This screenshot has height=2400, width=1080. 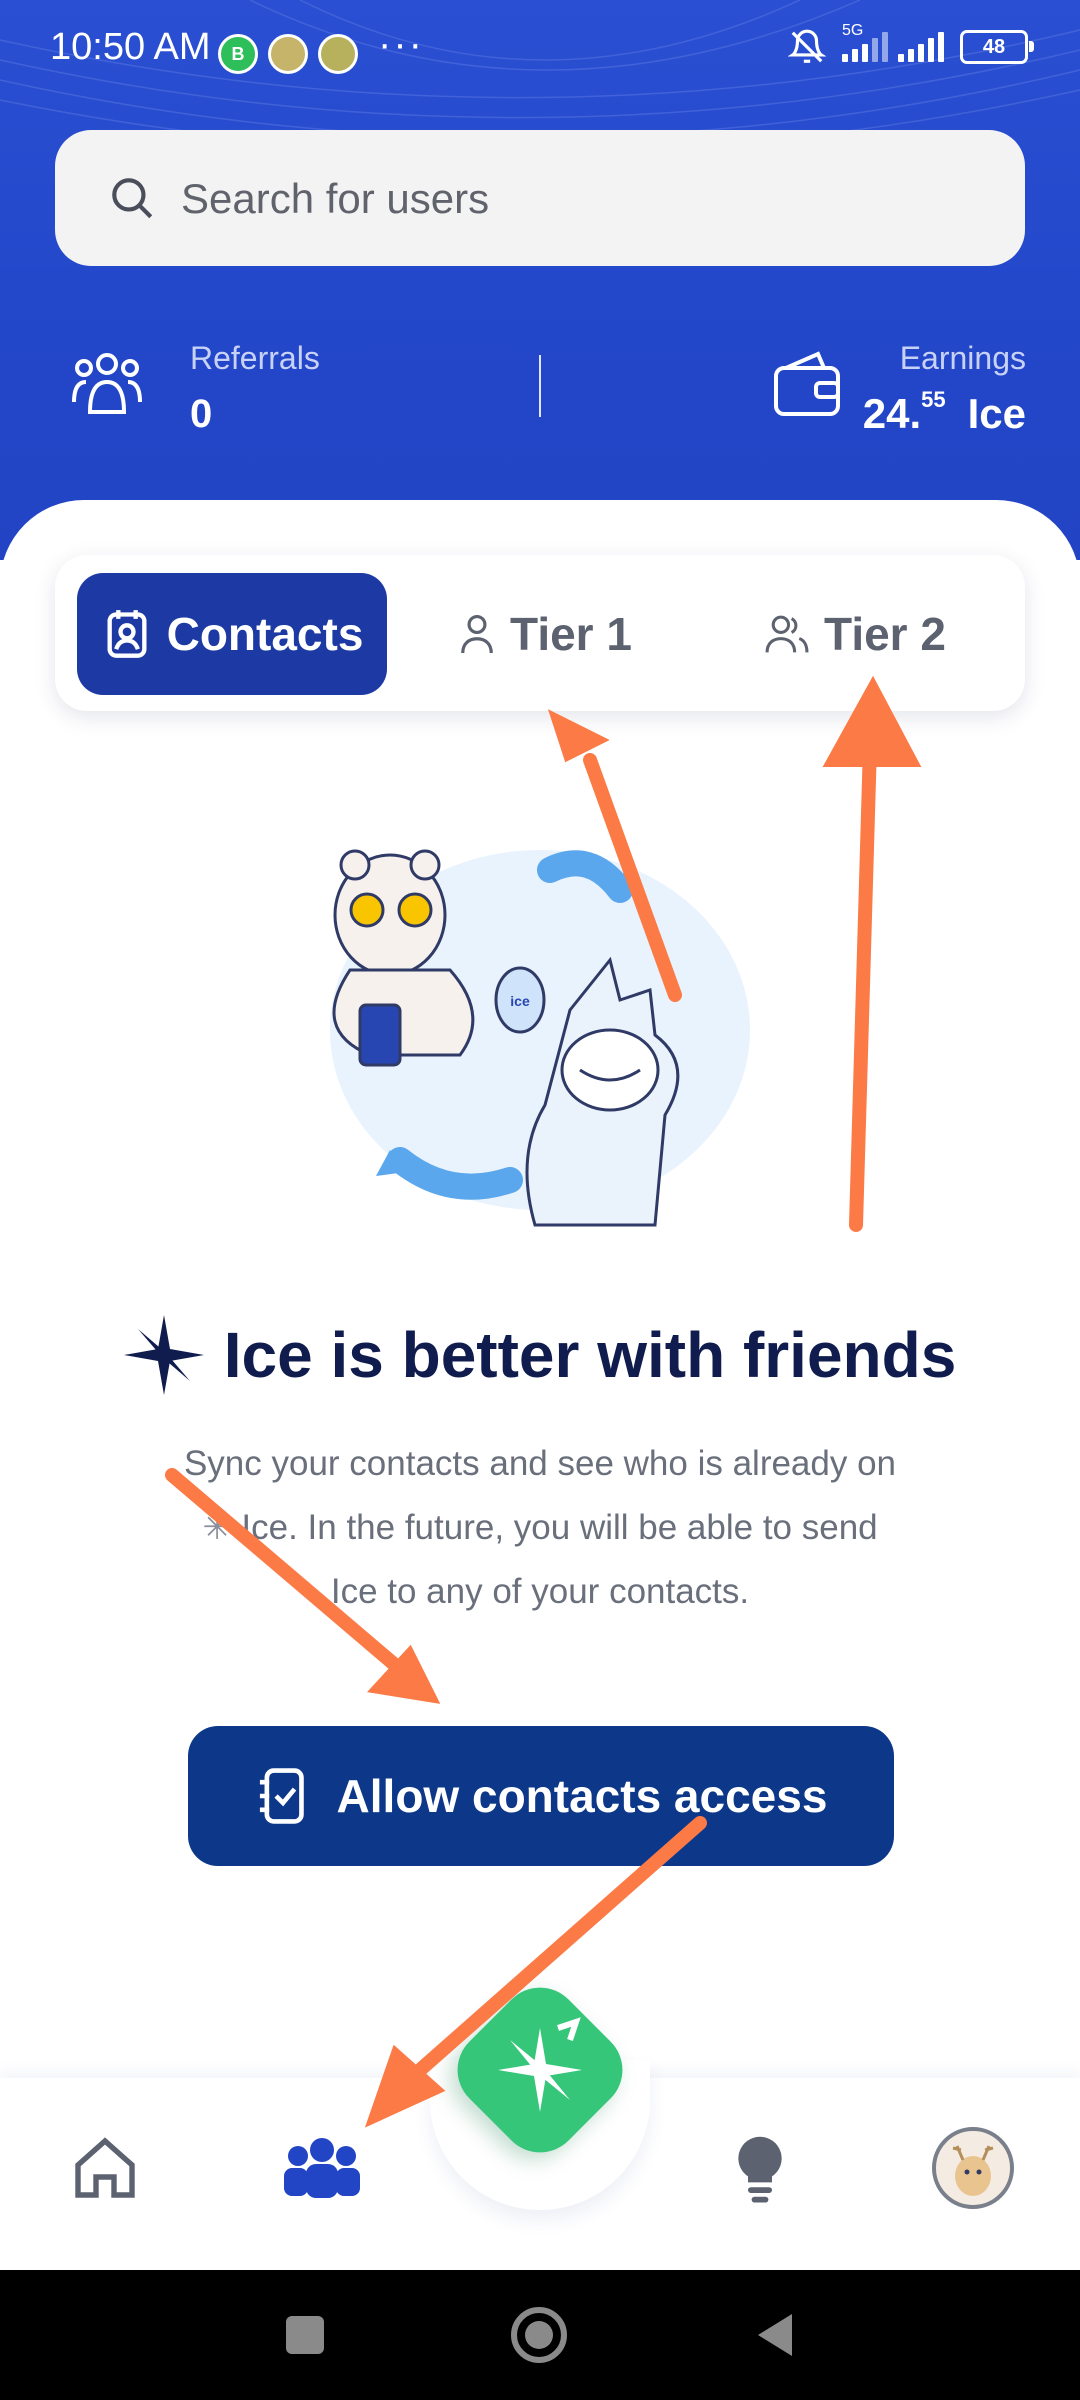 I want to click on earnings-whole: 24., so click(x=892, y=413).